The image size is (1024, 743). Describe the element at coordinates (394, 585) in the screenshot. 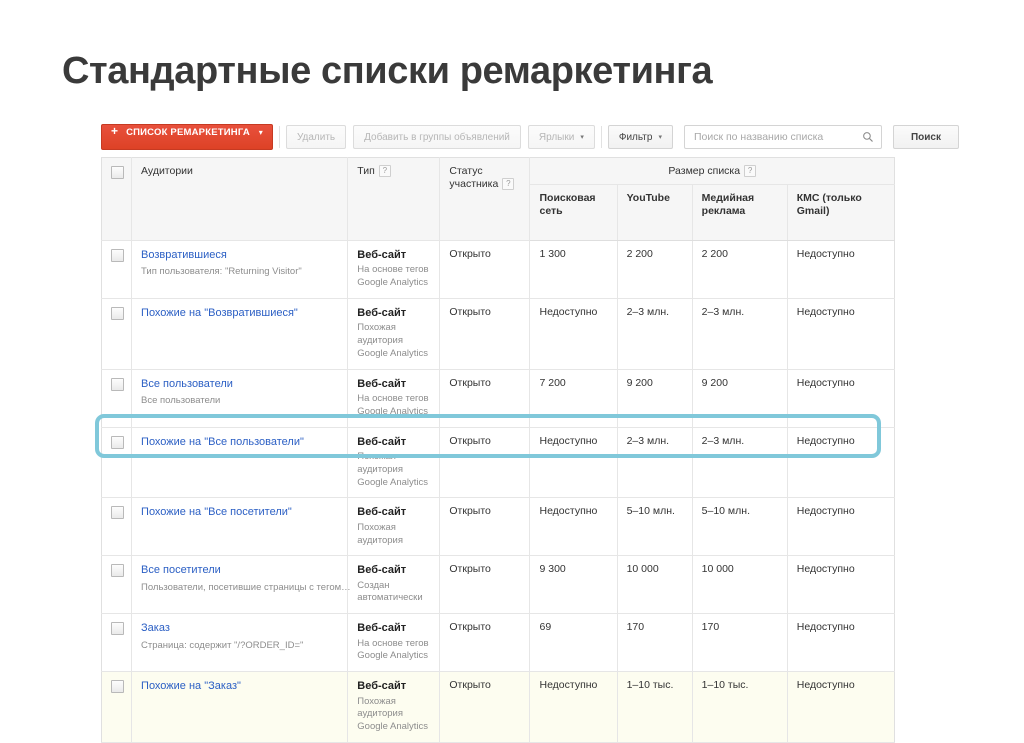

I see `type-cell: Веб-сайт Создан автоматически` at that location.